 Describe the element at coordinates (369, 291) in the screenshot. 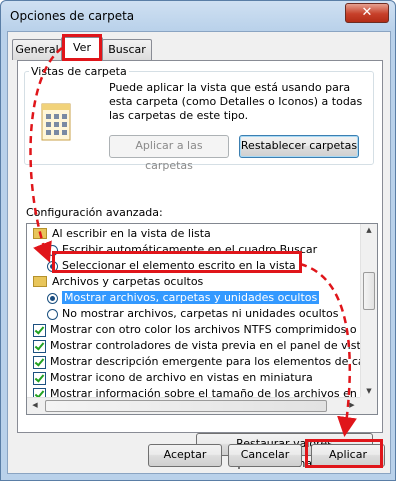

I see `vertical-scroll-thumb` at that location.